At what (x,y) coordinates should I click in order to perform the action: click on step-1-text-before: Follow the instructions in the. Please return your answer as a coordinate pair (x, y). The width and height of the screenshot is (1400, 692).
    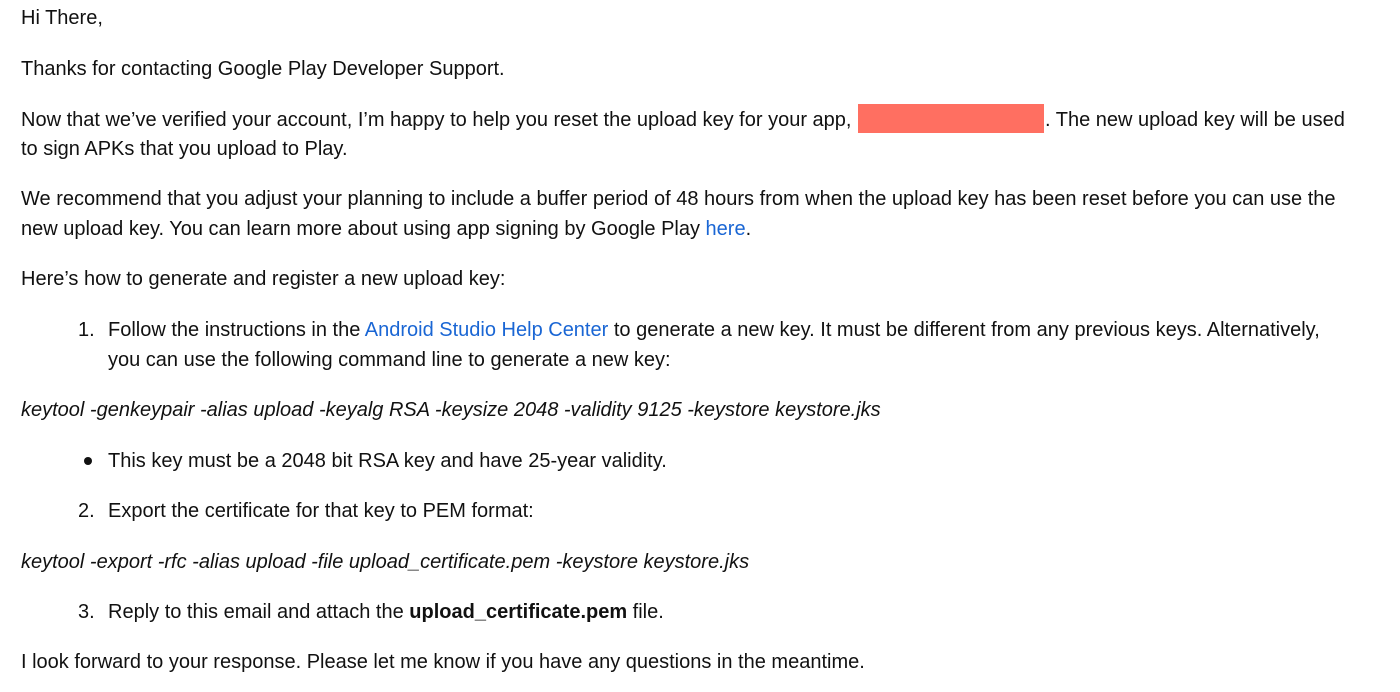
    Looking at the image, I should click on (236, 330).